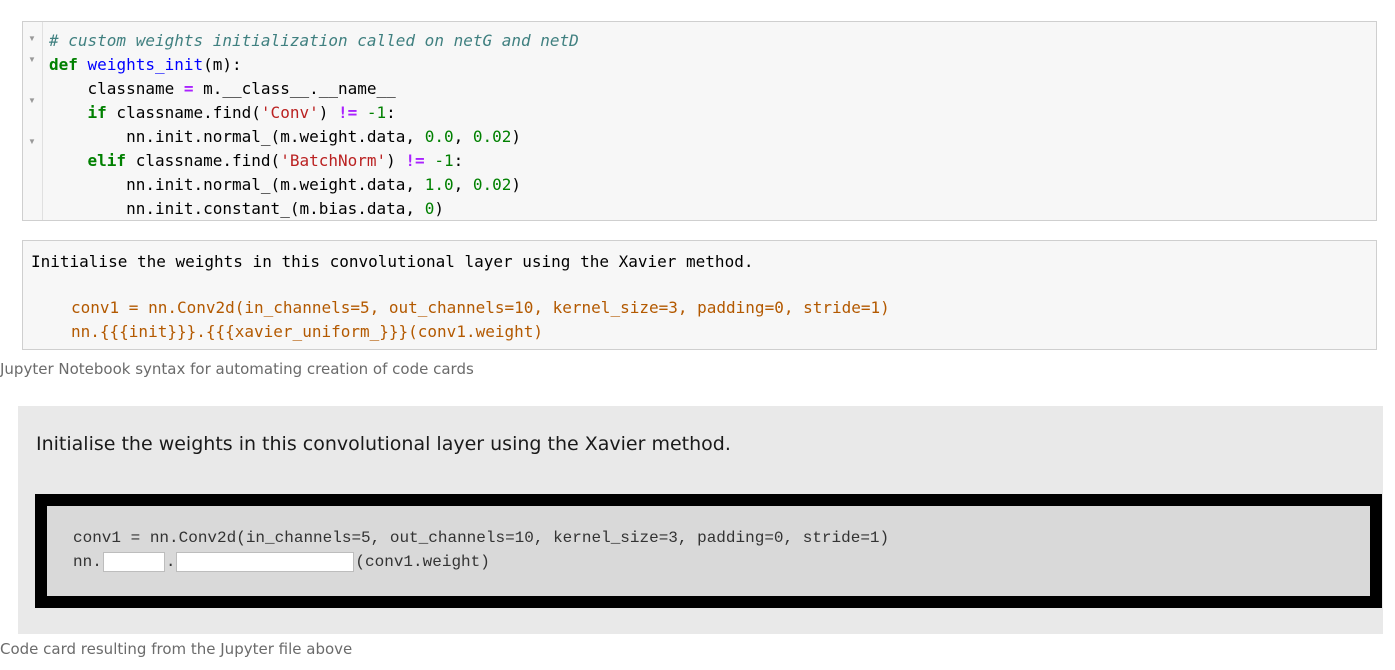  I want to click on code-operator: =, so click(188, 88).